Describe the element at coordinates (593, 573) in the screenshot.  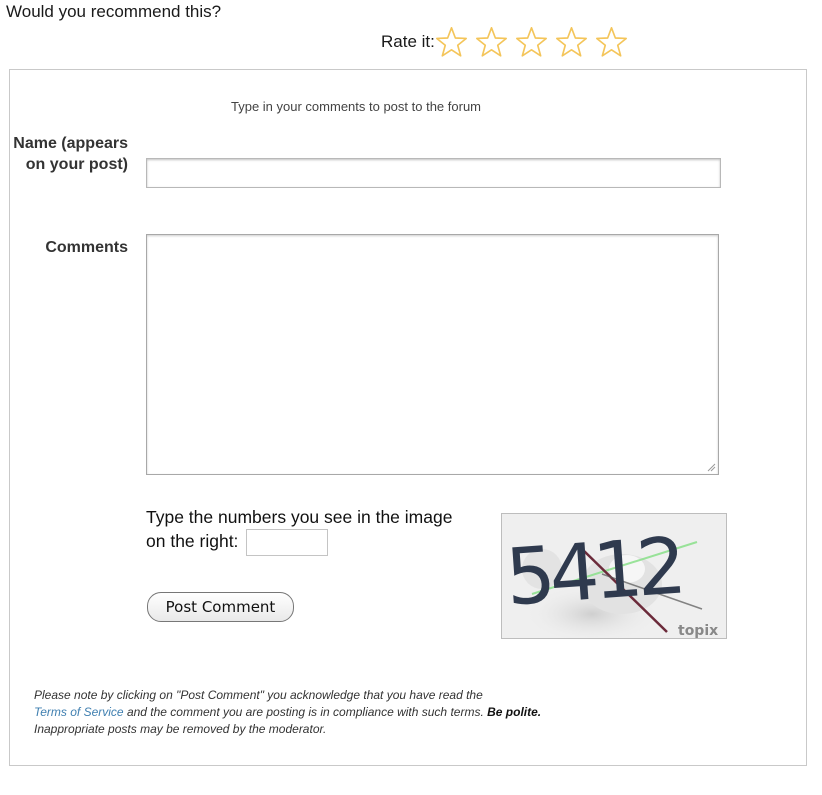
I see `captcha-code: 5412` at that location.